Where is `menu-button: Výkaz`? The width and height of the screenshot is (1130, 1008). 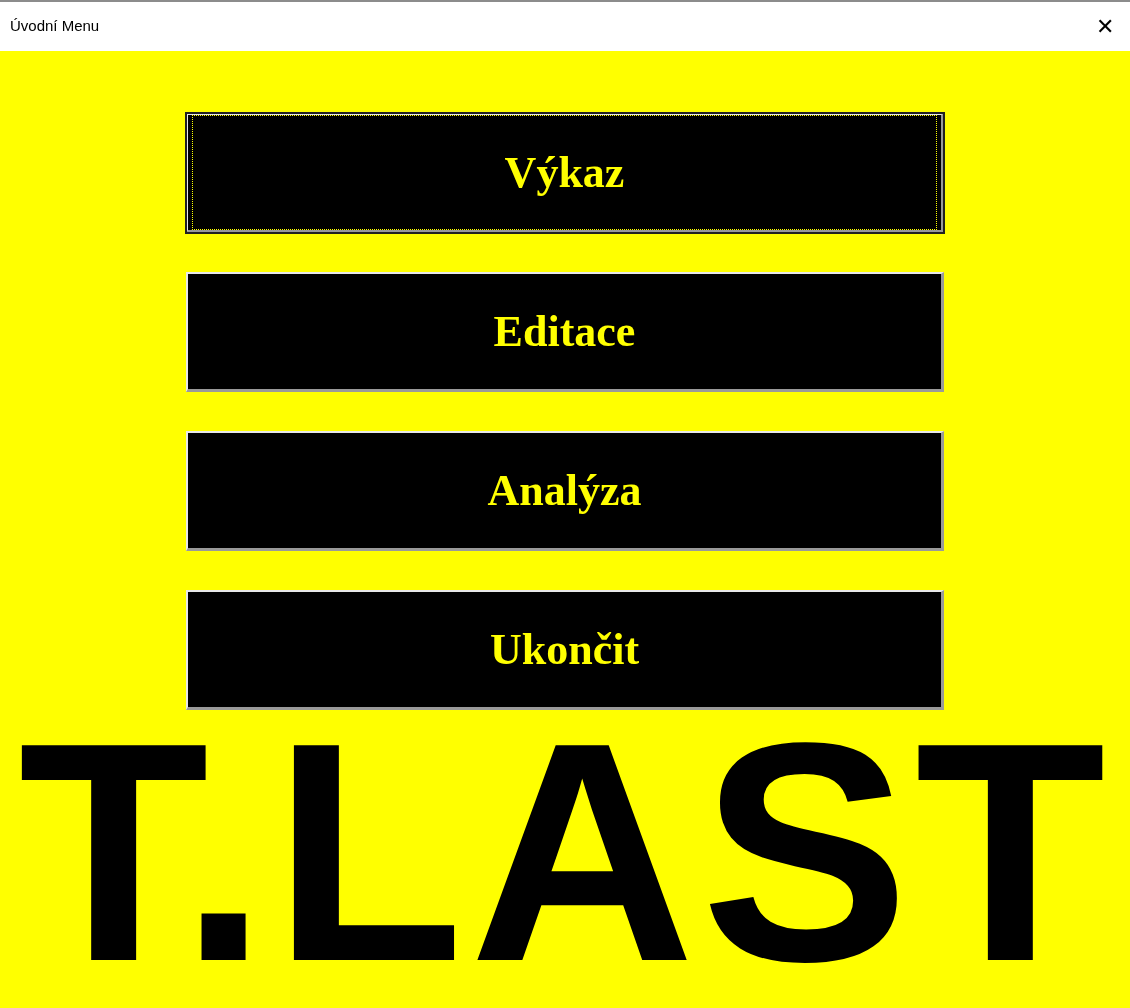 menu-button: Výkaz is located at coordinates (565, 173).